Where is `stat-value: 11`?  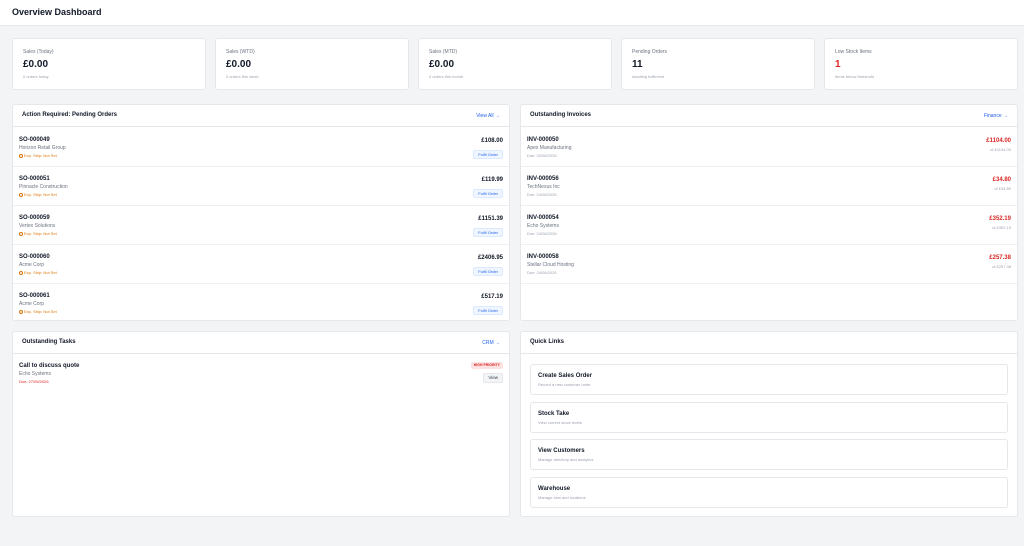
stat-value: 11 is located at coordinates (637, 64).